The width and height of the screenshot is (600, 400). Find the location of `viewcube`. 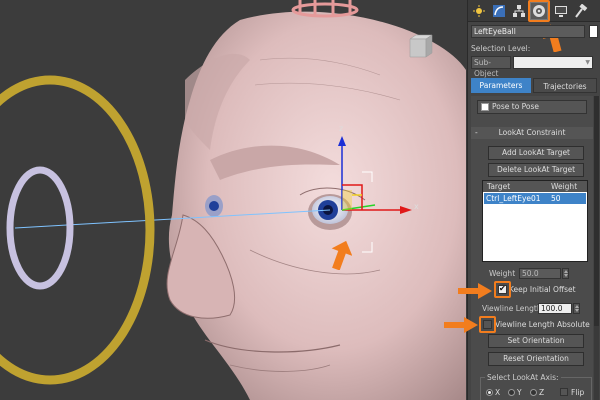

viewcube is located at coordinates (420, 46).